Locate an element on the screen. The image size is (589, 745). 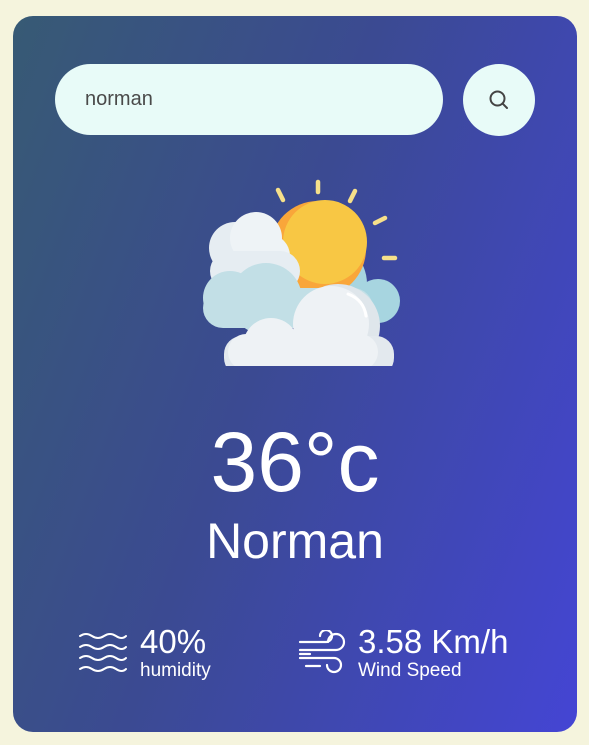
humidity-label: humidity is located at coordinates (175, 670).